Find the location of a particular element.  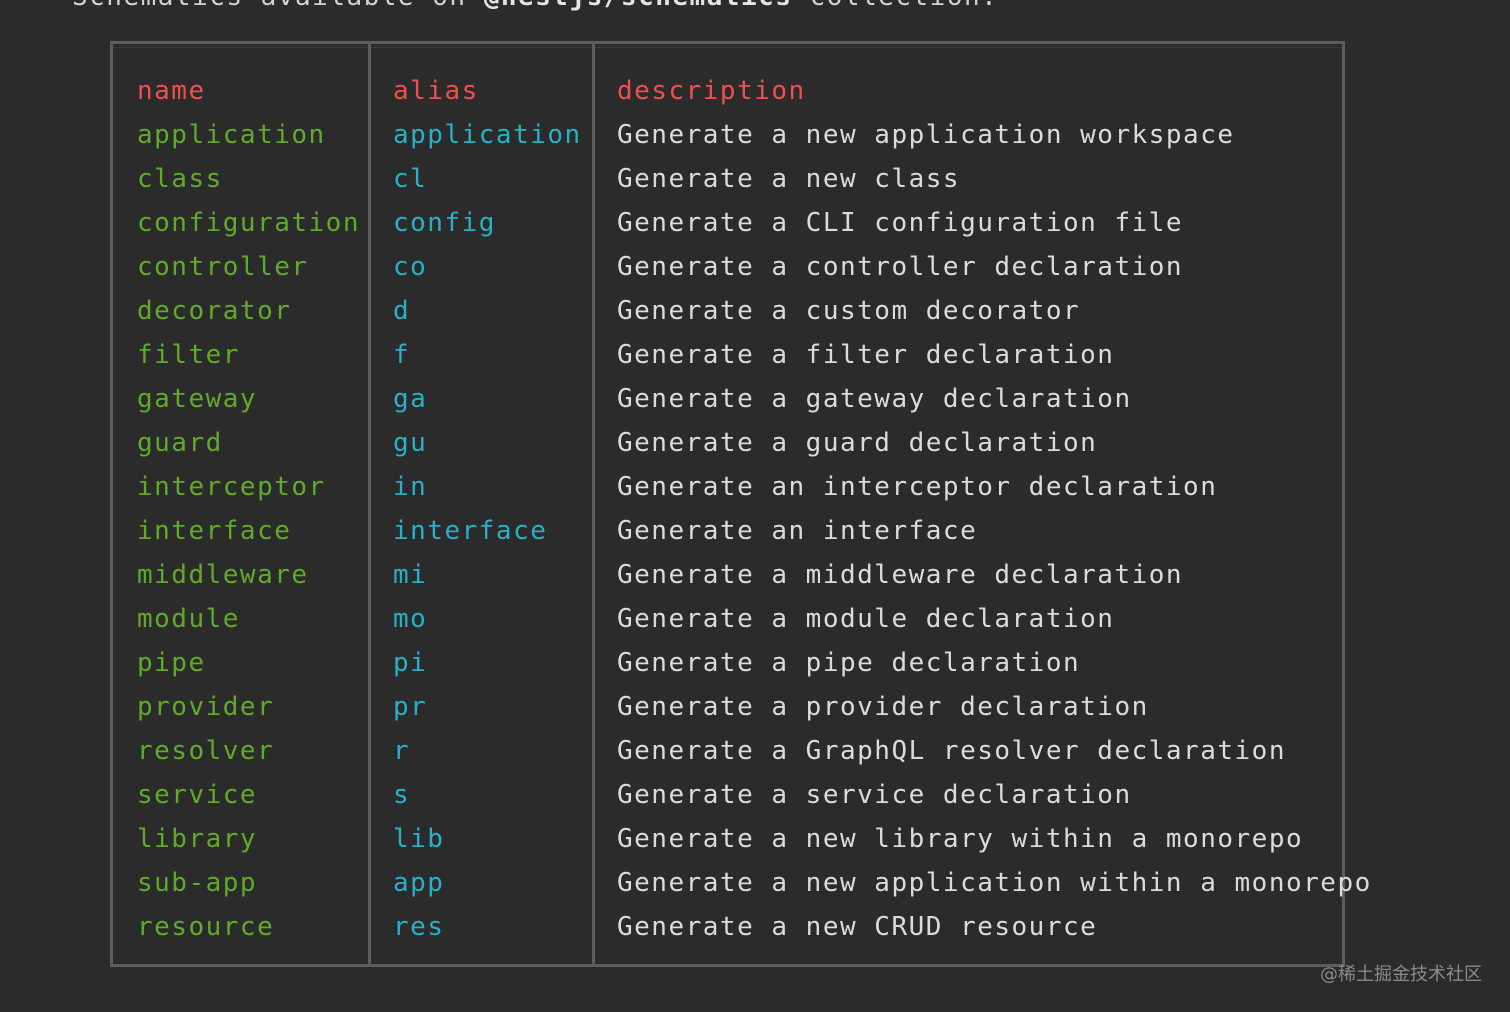

schematic-alias: application is located at coordinates (487, 135).